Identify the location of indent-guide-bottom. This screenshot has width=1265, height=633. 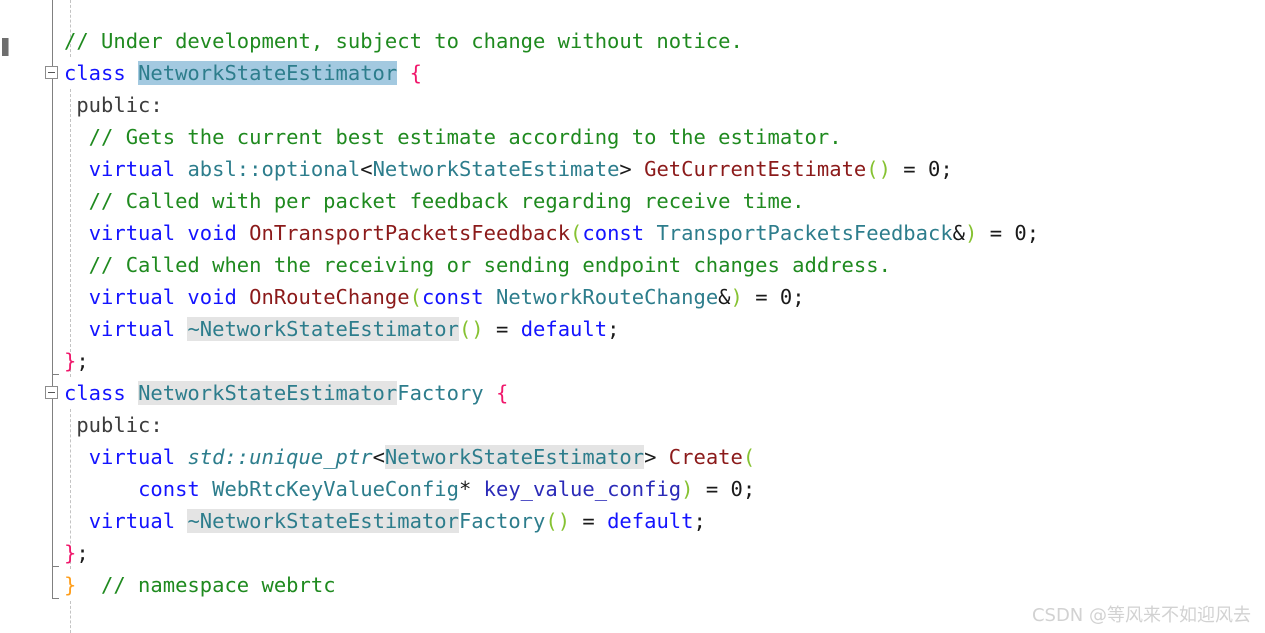
(70, 617).